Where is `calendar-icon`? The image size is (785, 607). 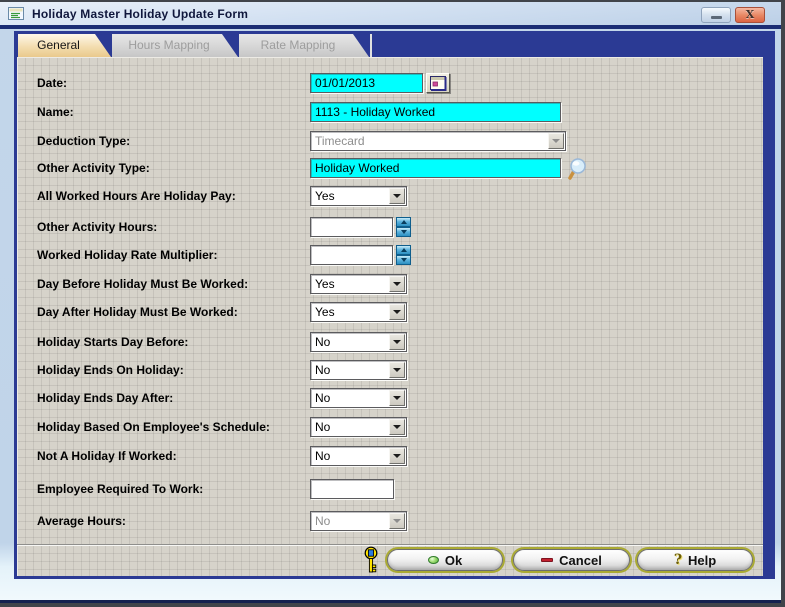
calendar-icon is located at coordinates (437, 83).